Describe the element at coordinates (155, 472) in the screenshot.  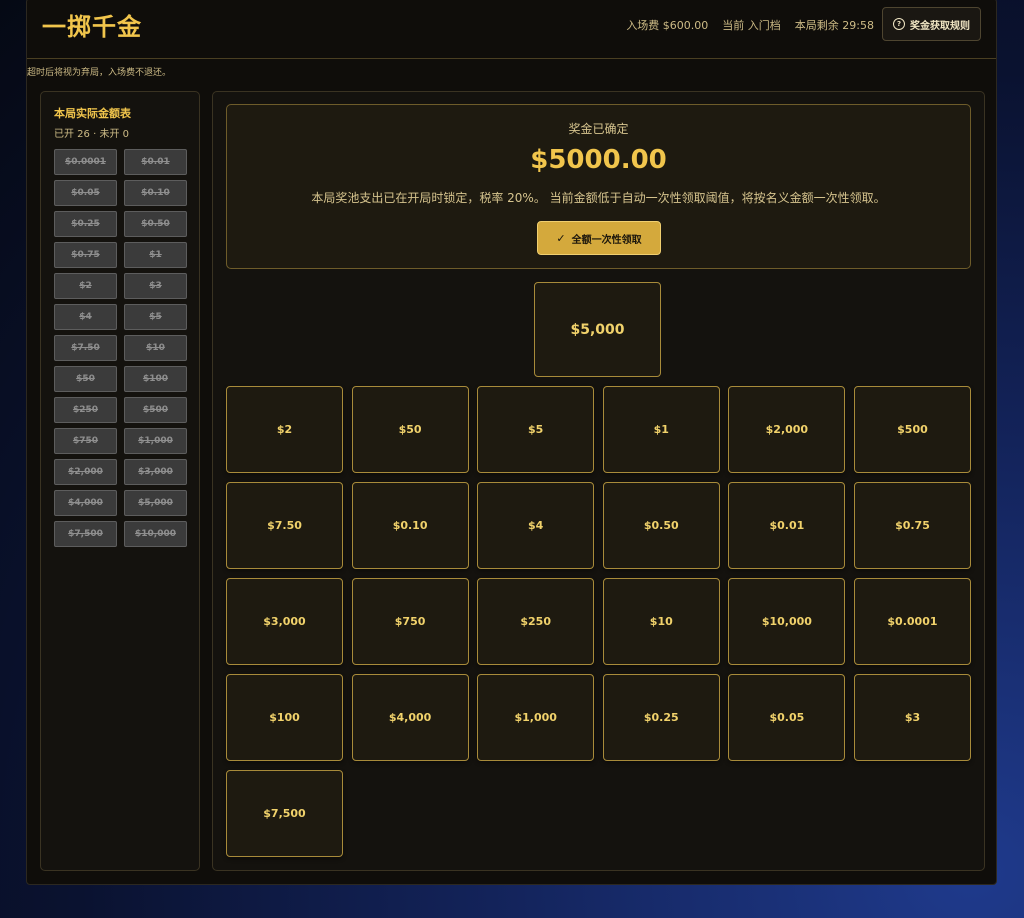
I see `amount-chip: $3,000` at that location.